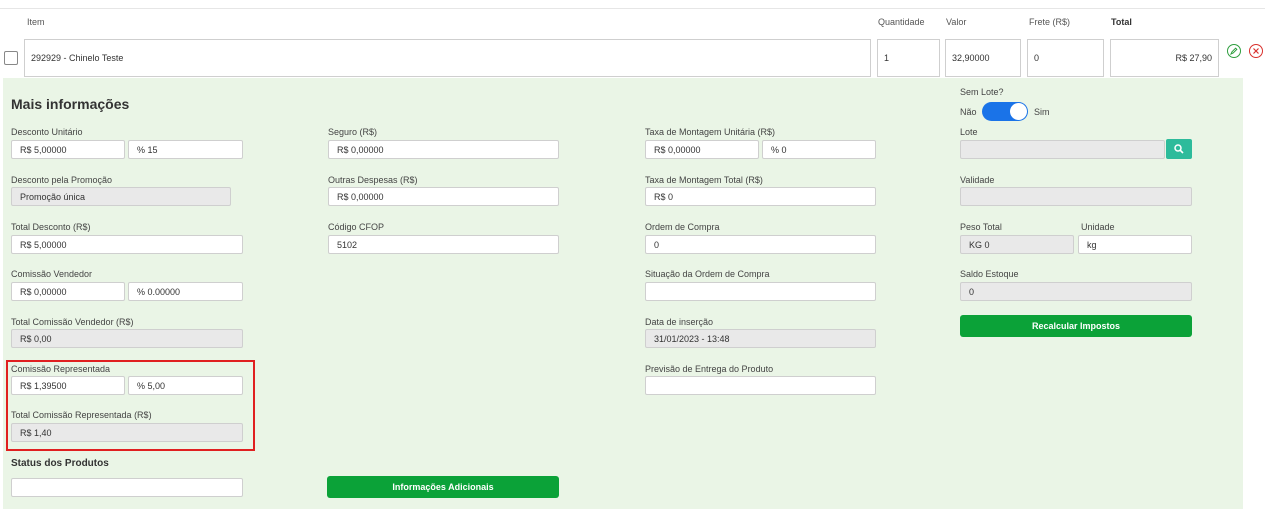  What do you see at coordinates (977, 180) in the screenshot?
I see `validade-label: Validade` at bounding box center [977, 180].